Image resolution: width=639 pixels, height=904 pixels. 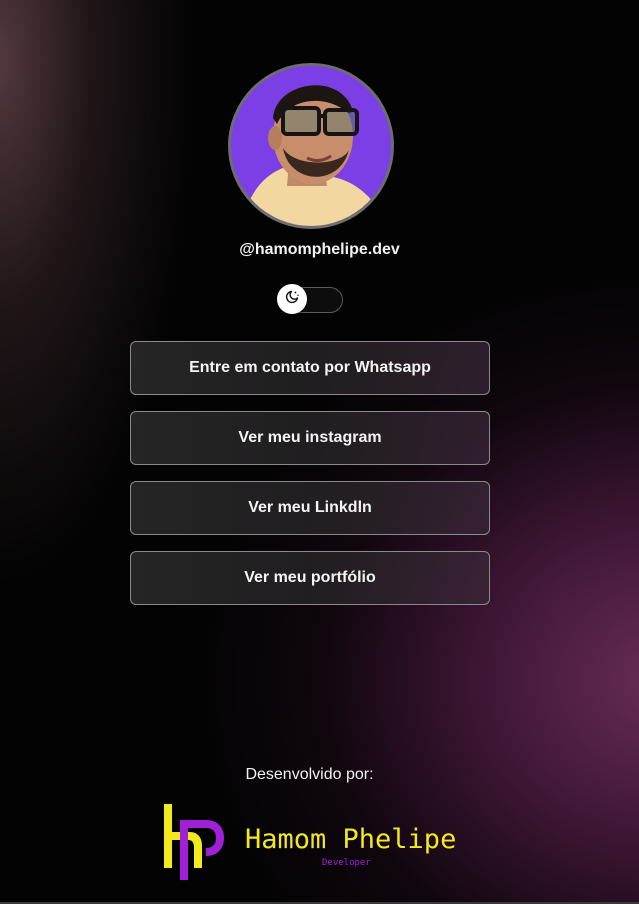 What do you see at coordinates (311, 146) in the screenshot?
I see `profile-avatar` at bounding box center [311, 146].